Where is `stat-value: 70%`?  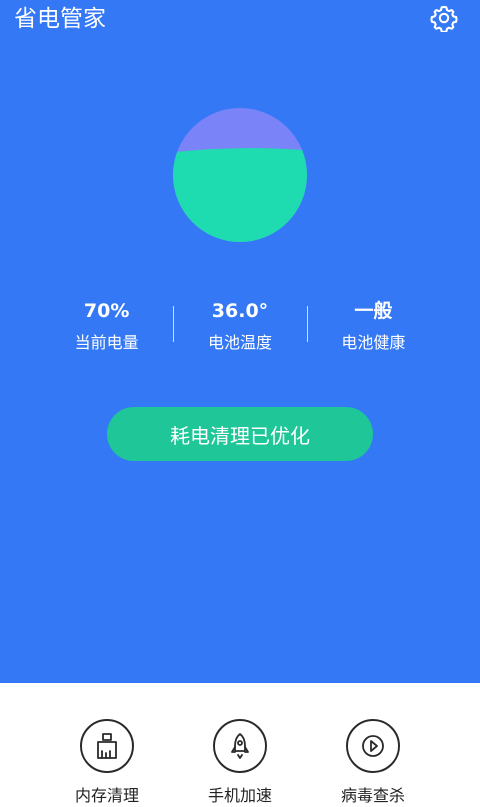
stat-value: 70% is located at coordinates (106, 311).